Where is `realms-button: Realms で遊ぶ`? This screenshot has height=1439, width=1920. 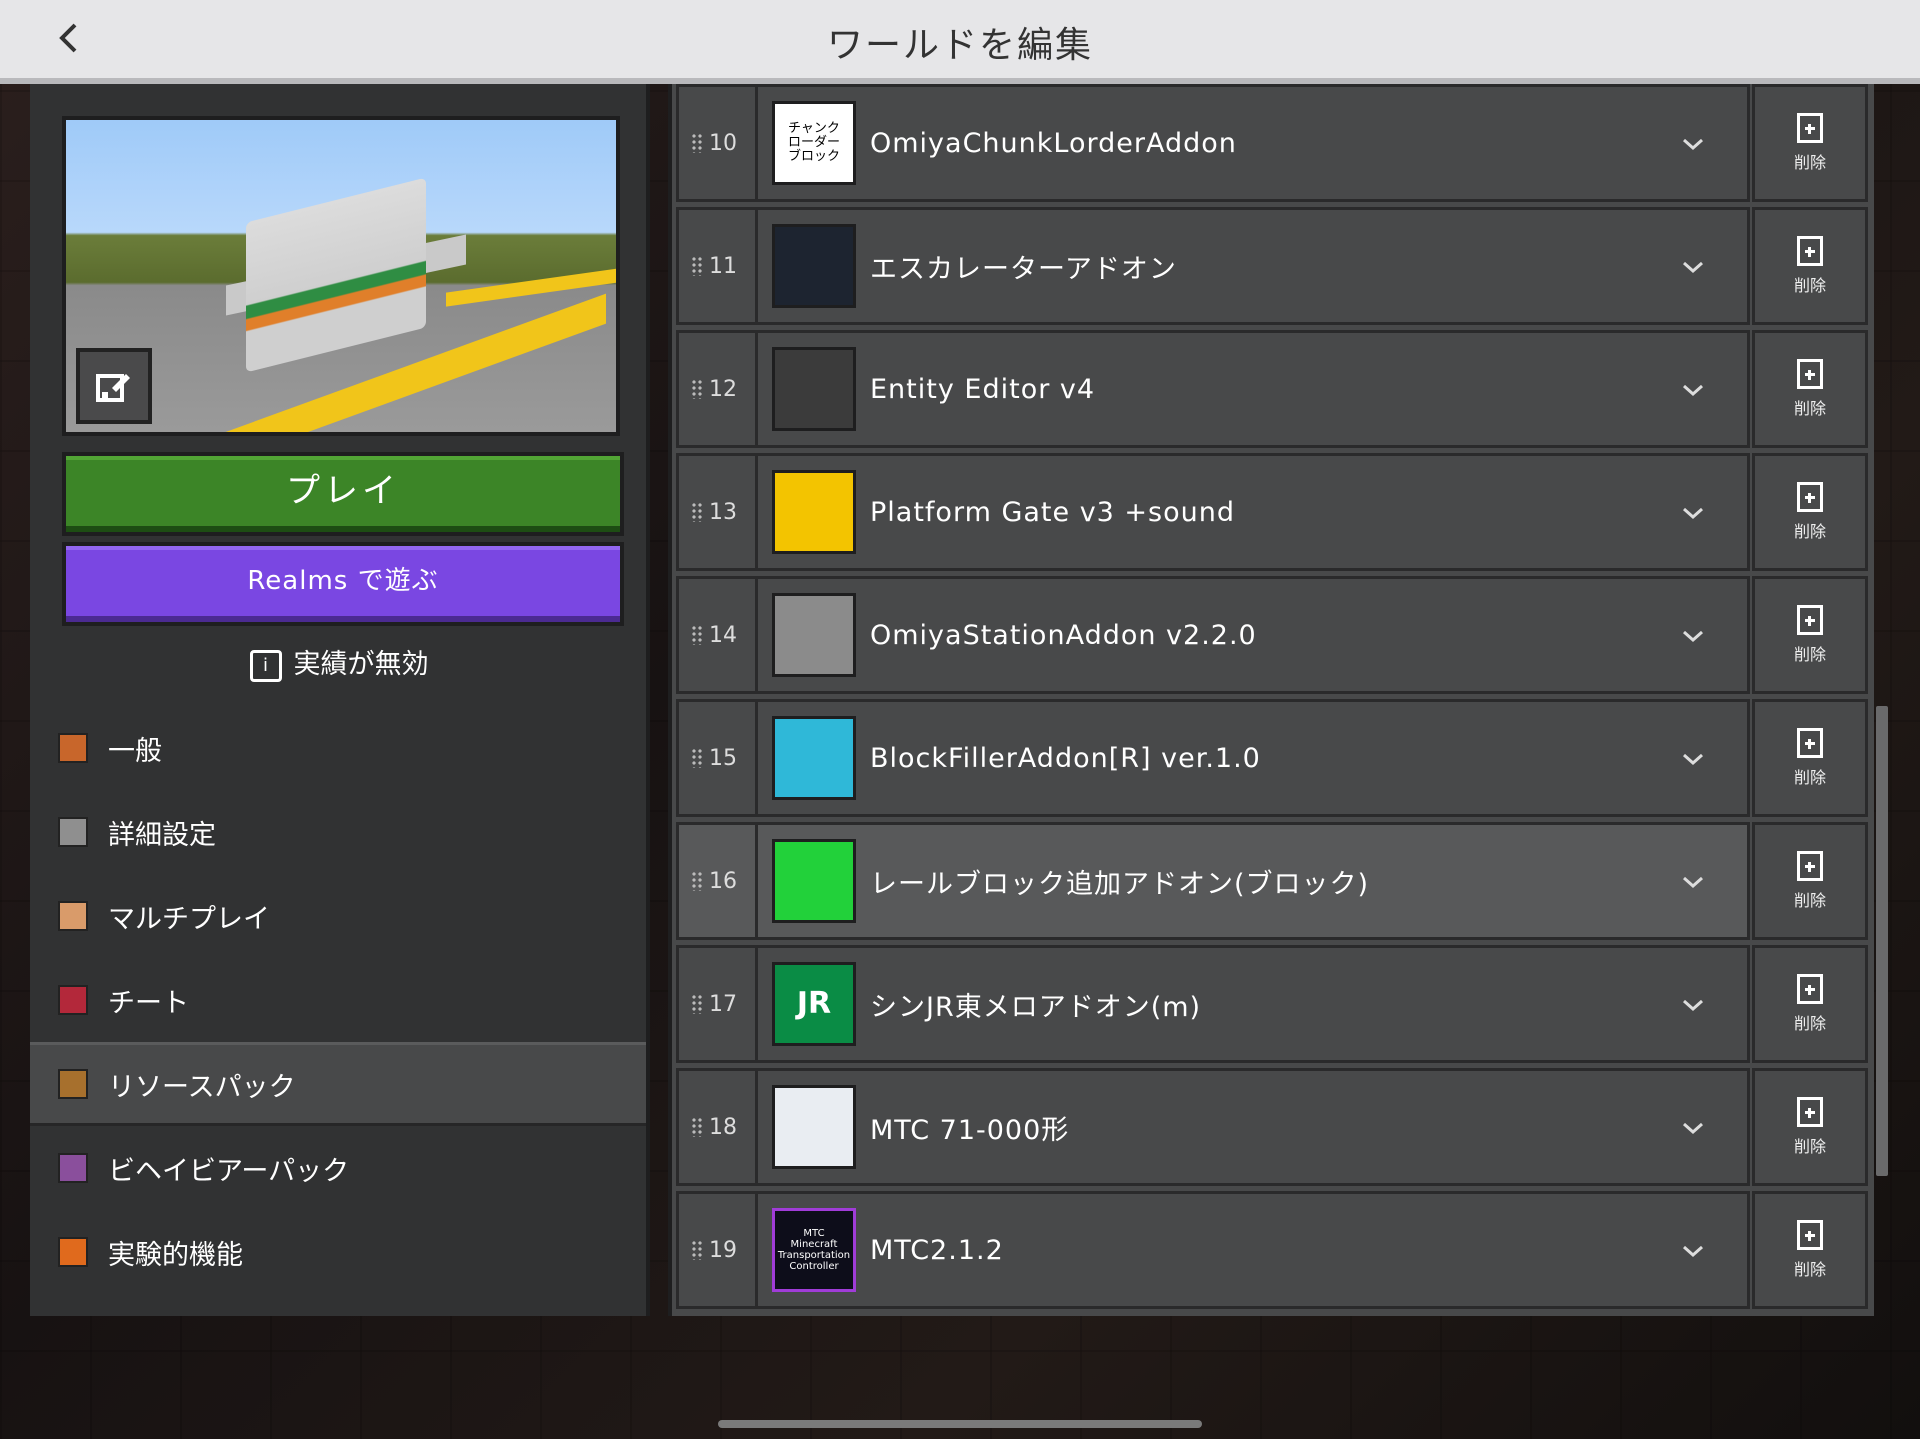 realms-button: Realms で遊ぶ is located at coordinates (343, 584).